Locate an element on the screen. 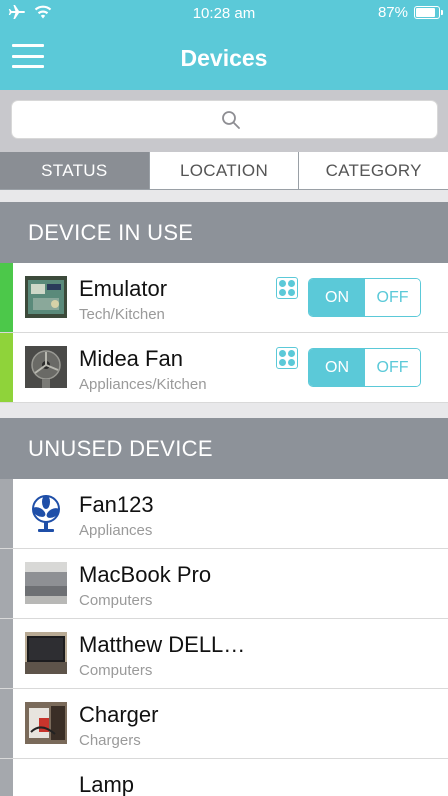 Image resolution: width=448 pixels, height=796 pixels. tab-location: LOCATION is located at coordinates (223, 170).